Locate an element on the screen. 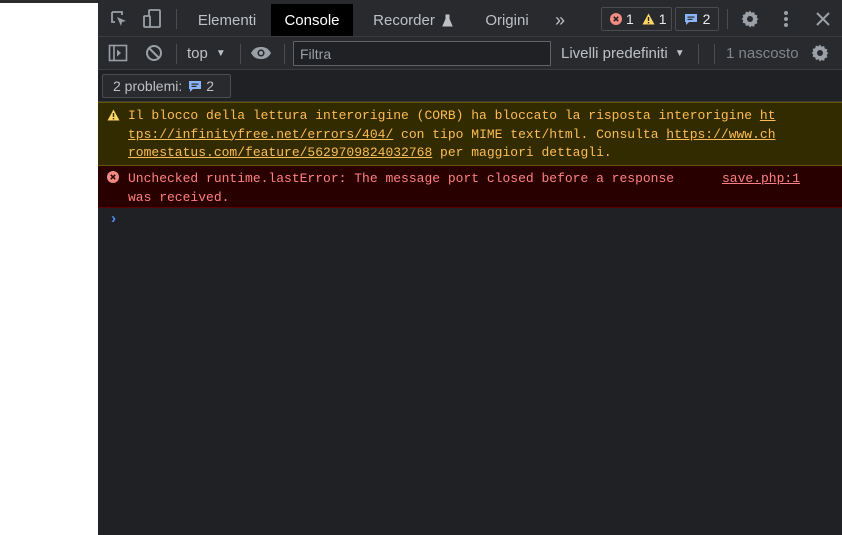  error-text: was received. is located at coordinates (179, 197).